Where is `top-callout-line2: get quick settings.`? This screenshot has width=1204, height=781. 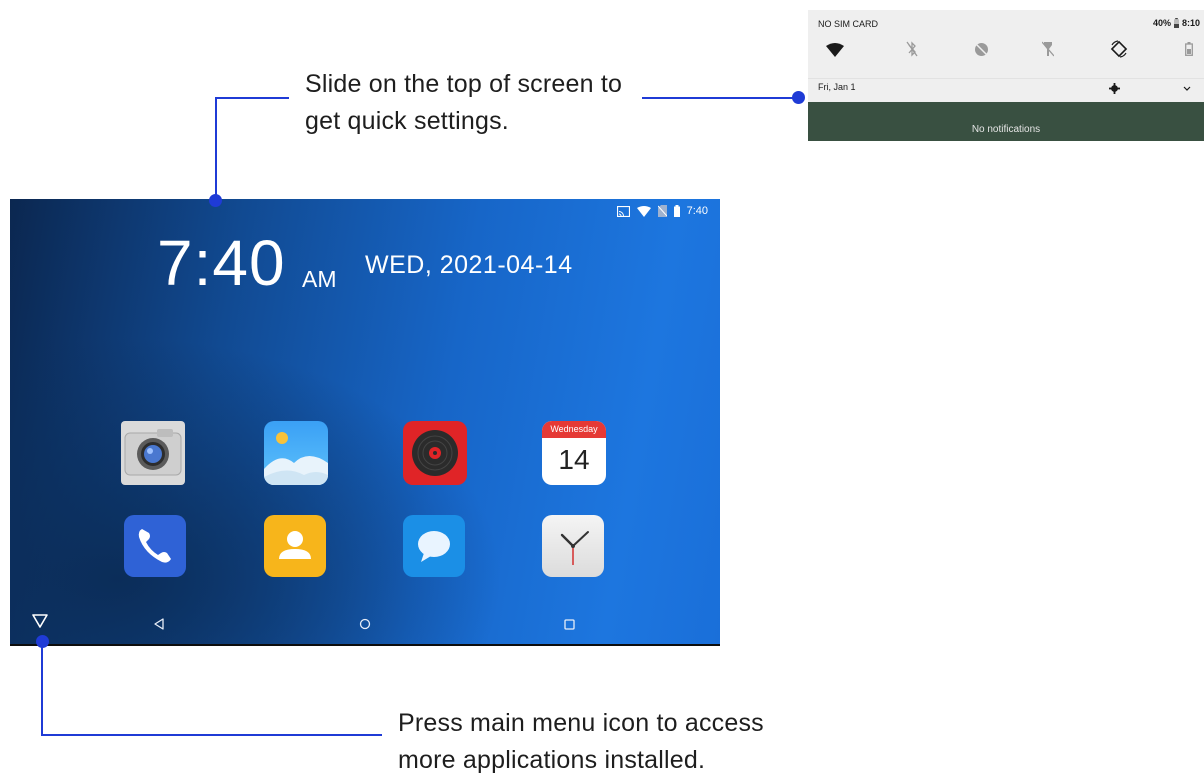
top-callout-line2: get quick settings. is located at coordinates (407, 121).